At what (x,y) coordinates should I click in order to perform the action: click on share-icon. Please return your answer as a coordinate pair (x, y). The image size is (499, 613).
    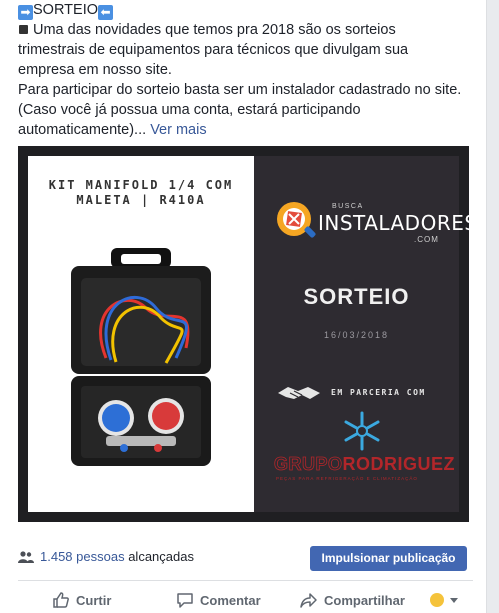
    Looking at the image, I should click on (308, 600).